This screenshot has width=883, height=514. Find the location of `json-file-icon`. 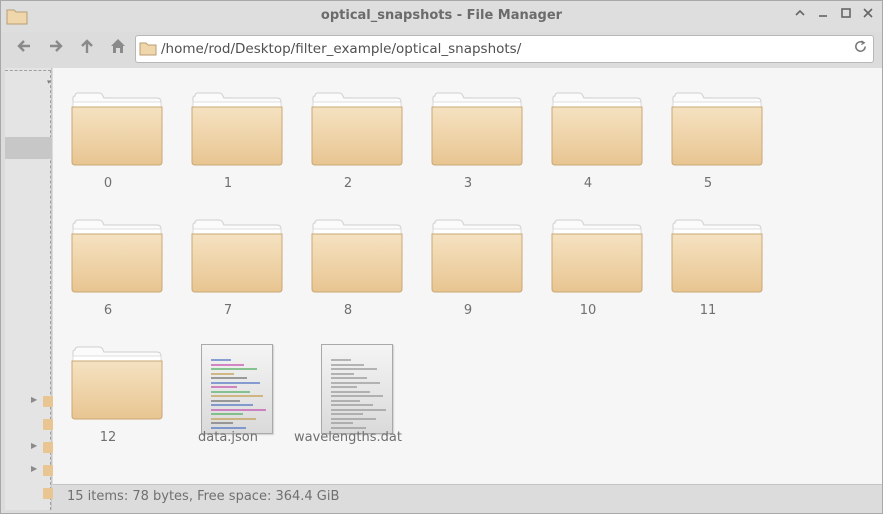

json-file-icon is located at coordinates (237, 389).